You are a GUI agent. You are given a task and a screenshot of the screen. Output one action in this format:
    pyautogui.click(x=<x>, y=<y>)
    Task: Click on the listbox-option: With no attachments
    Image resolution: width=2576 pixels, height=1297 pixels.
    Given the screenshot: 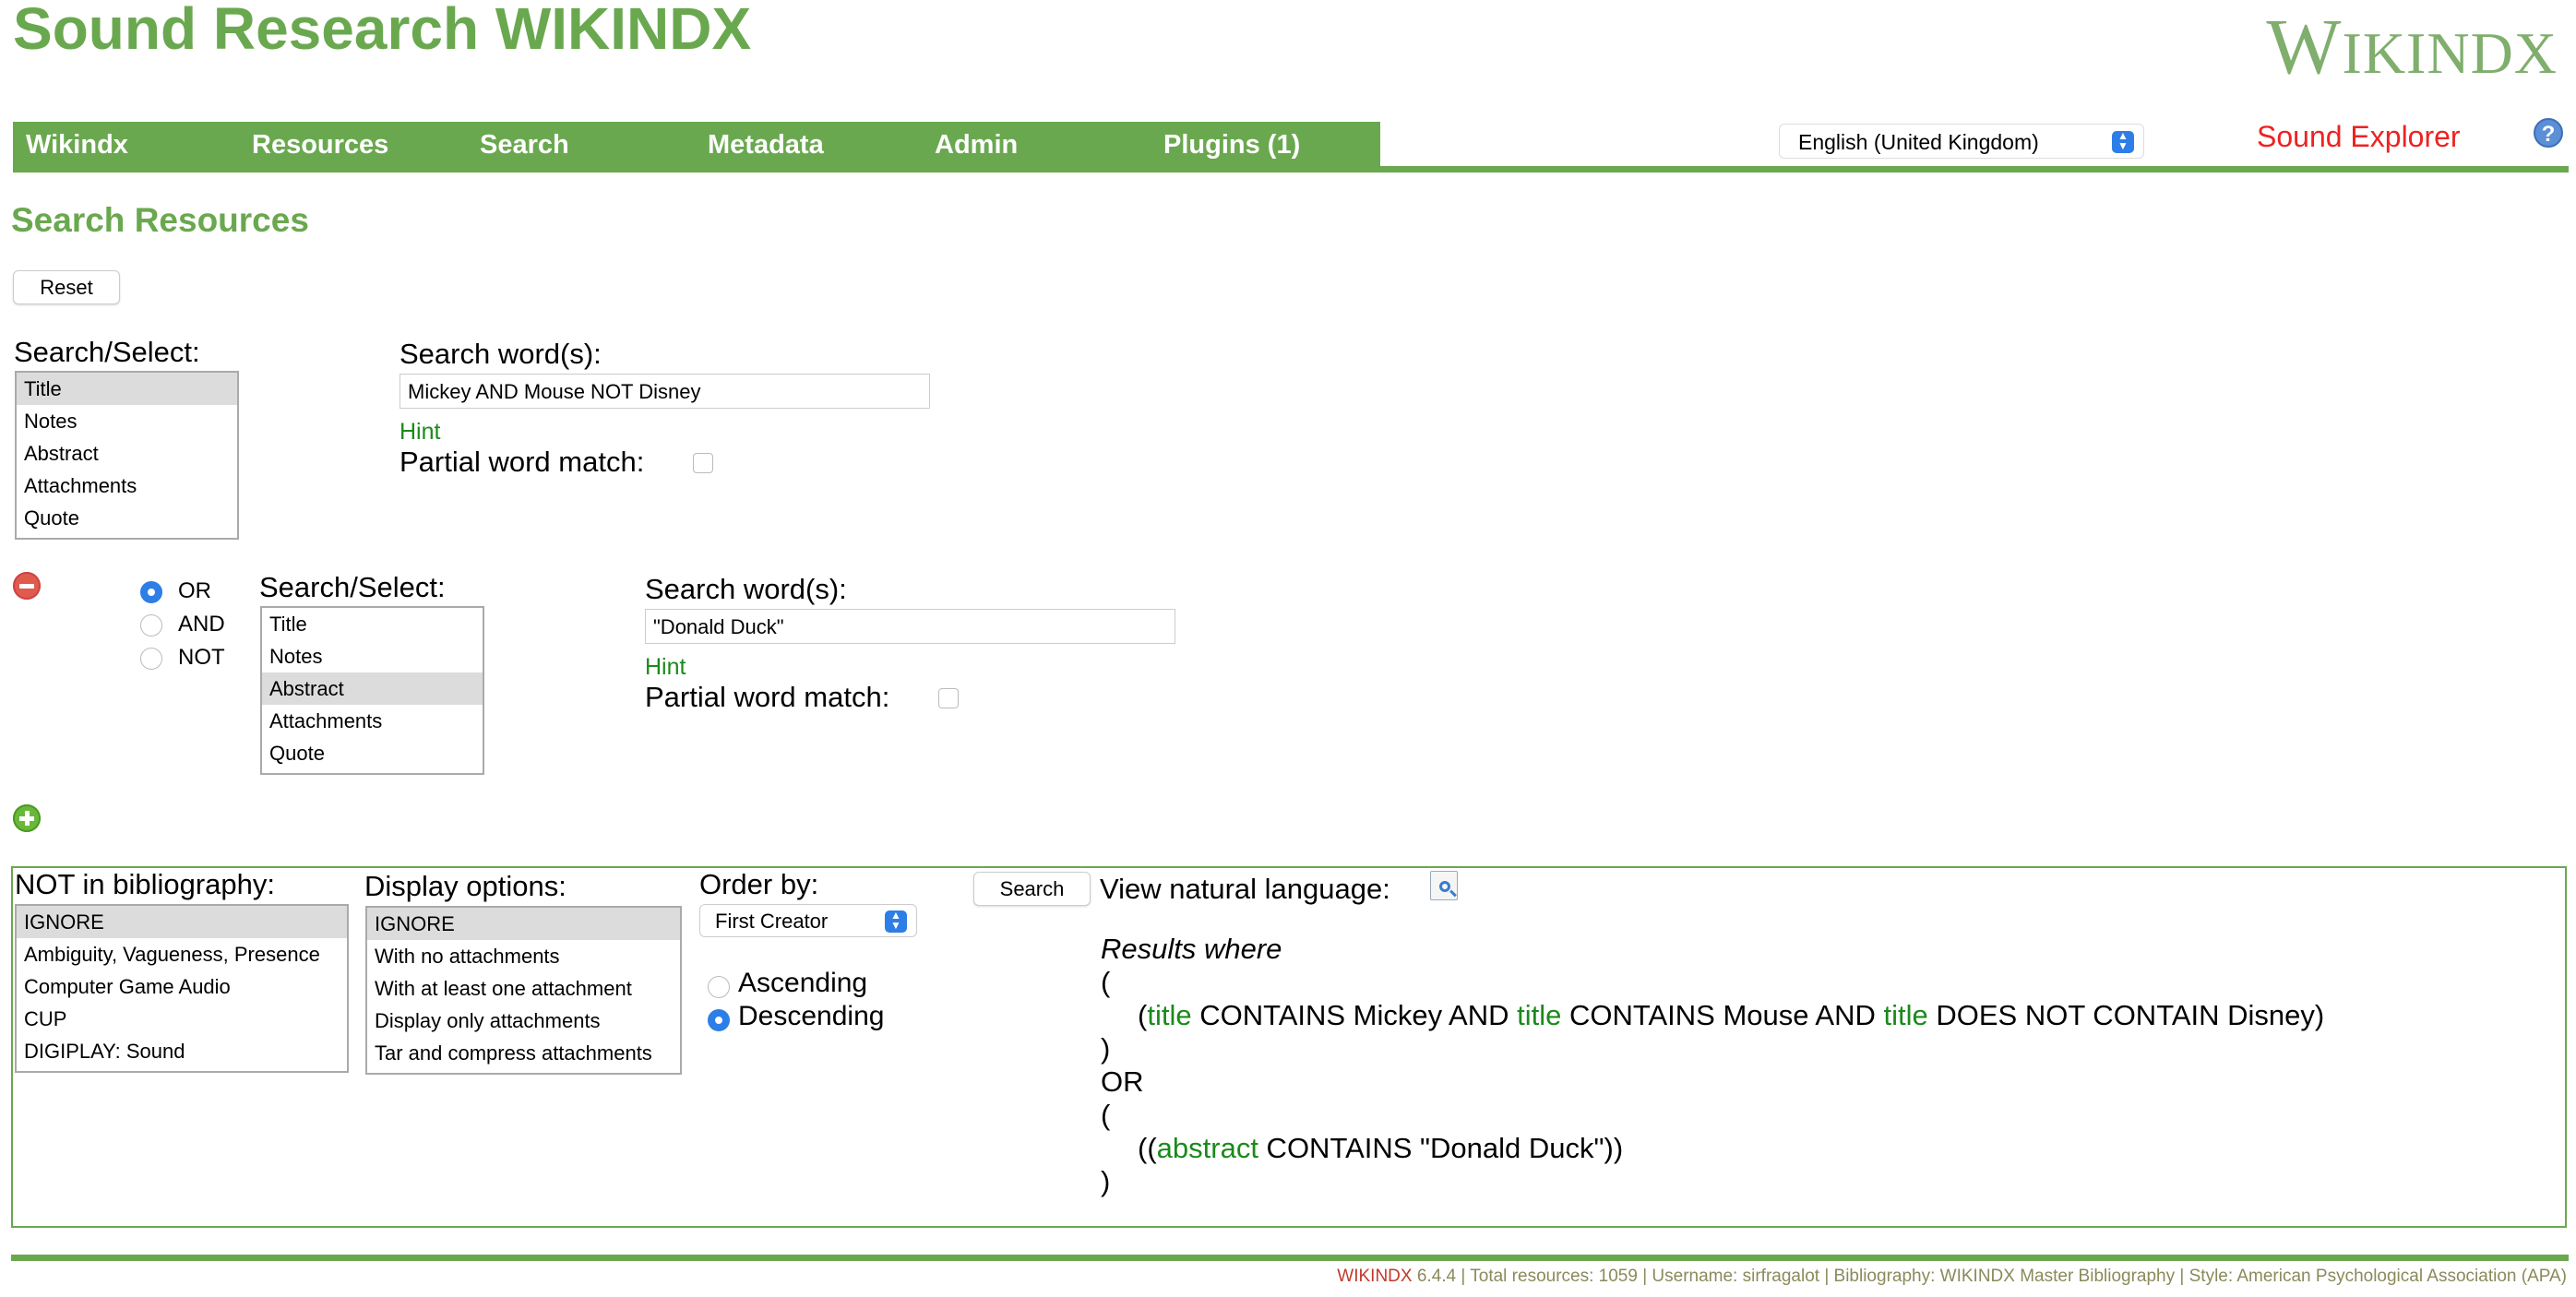 What is the action you would take?
    pyautogui.click(x=523, y=956)
    